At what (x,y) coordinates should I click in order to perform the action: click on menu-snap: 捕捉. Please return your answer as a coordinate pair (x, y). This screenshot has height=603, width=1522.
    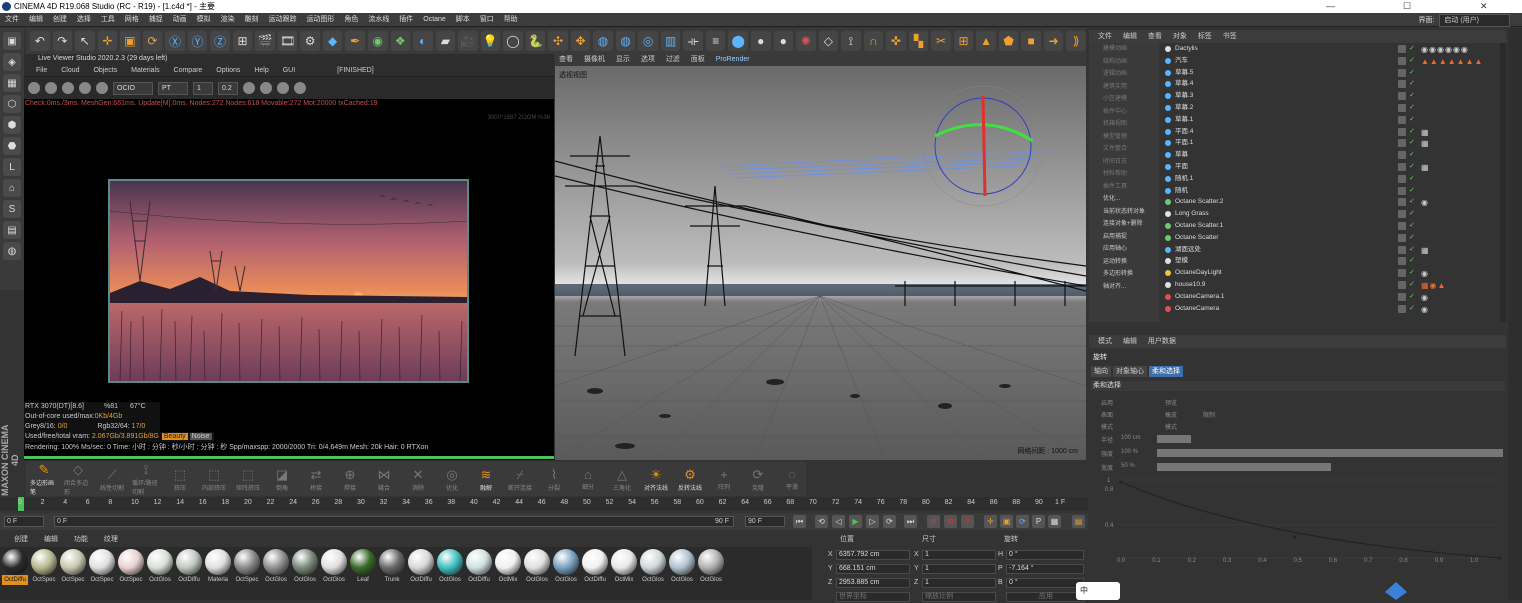
    Looking at the image, I should click on (156, 20).